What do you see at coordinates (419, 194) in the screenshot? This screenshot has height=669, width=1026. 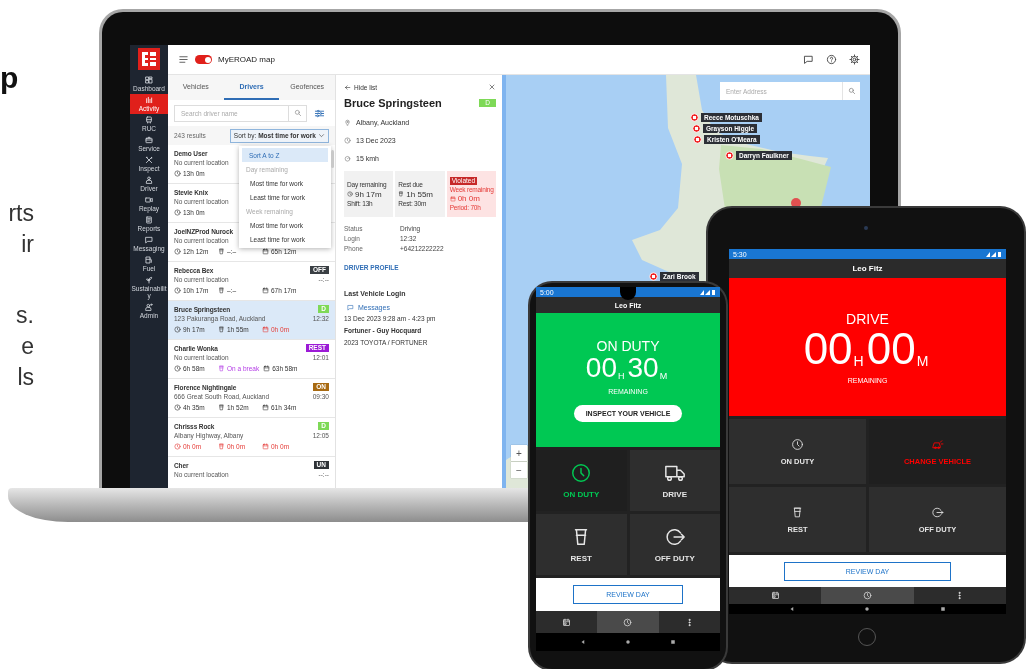 I see `card-value: 1h 55m` at bounding box center [419, 194].